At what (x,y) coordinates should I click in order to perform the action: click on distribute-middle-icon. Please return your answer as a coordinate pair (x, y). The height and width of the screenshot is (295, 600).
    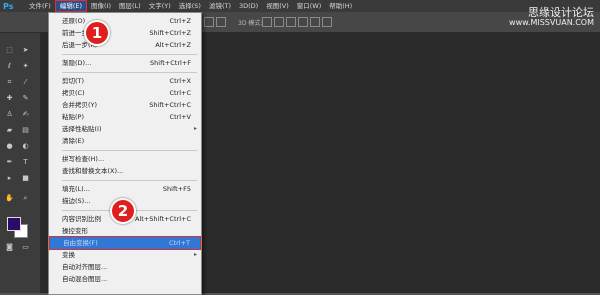
    Looking at the image, I should click on (279, 22).